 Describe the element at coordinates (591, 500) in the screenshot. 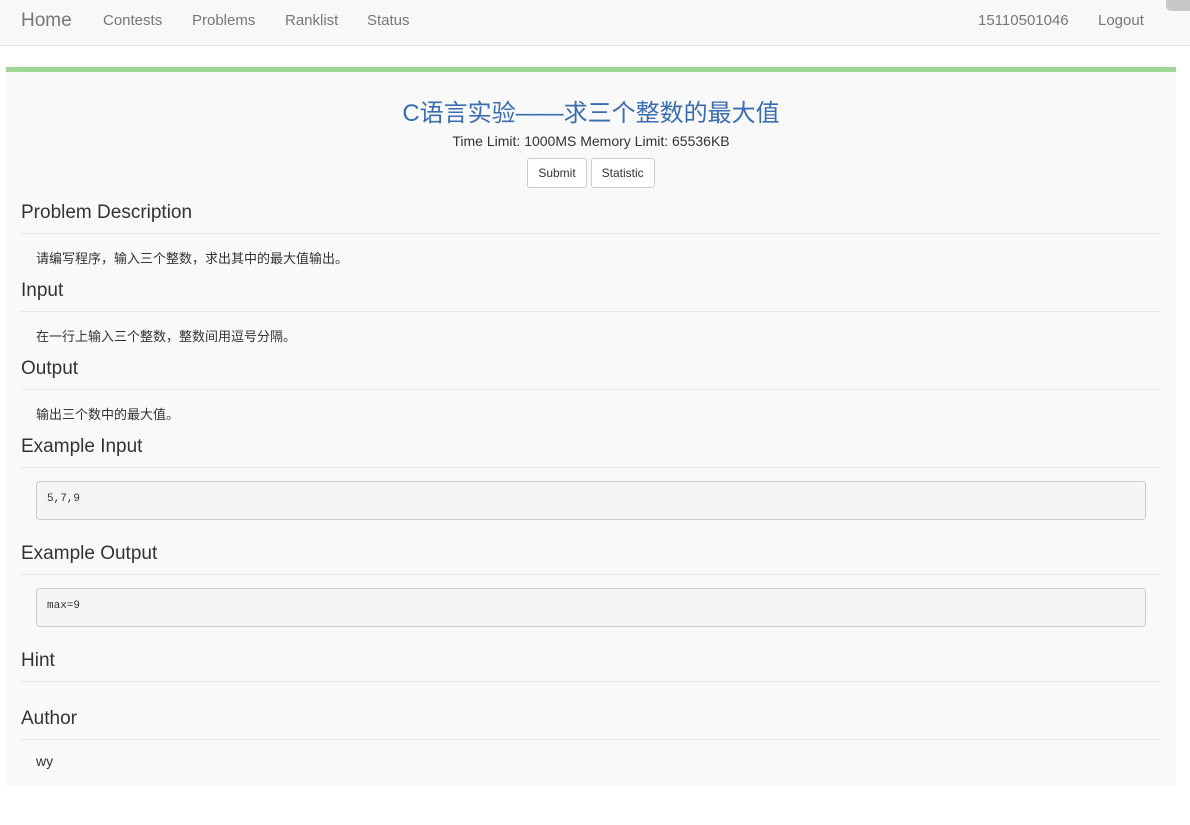

I see `example-input-block: 5,7,9` at that location.